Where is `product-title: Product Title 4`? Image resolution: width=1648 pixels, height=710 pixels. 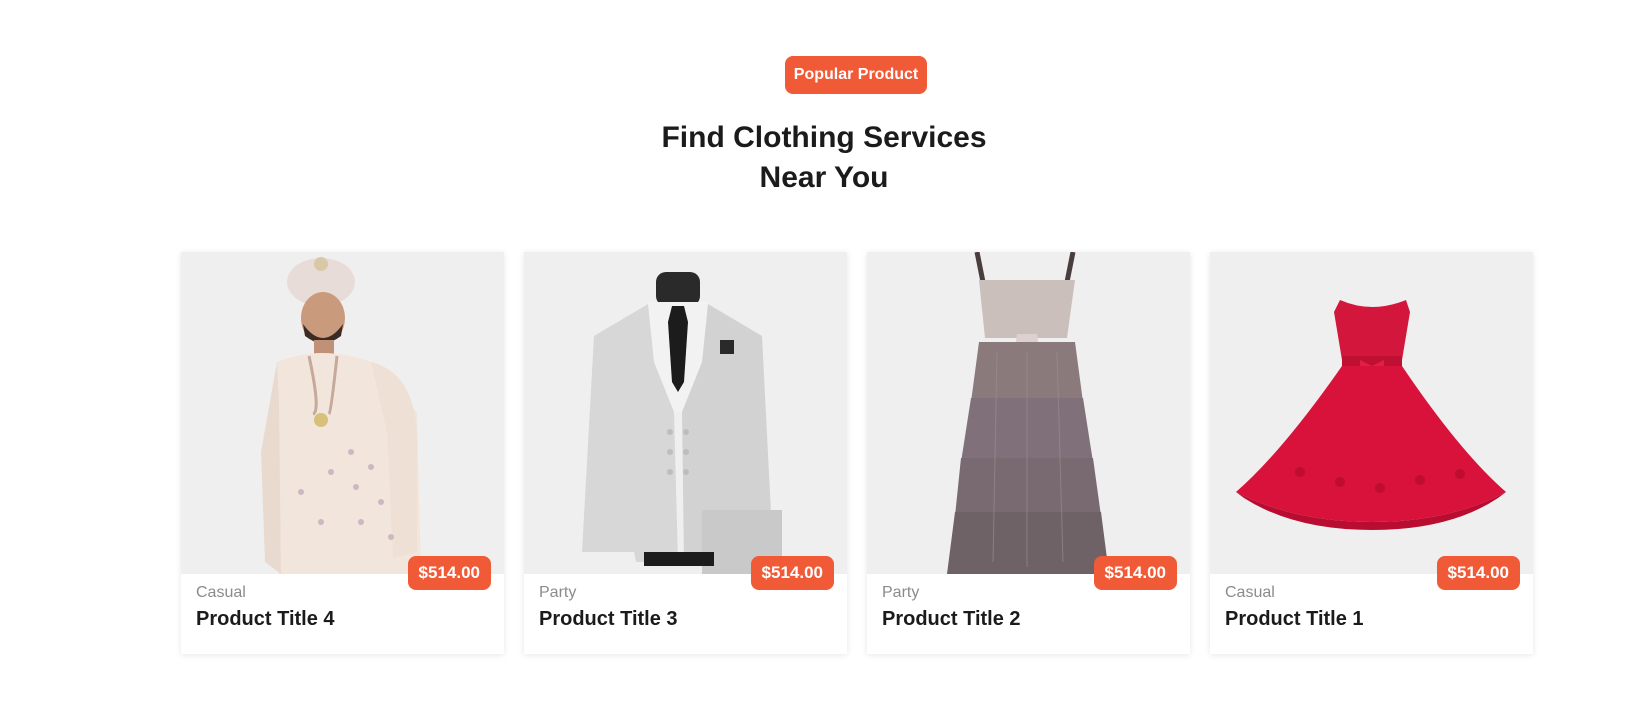 product-title: Product Title 4 is located at coordinates (265, 619).